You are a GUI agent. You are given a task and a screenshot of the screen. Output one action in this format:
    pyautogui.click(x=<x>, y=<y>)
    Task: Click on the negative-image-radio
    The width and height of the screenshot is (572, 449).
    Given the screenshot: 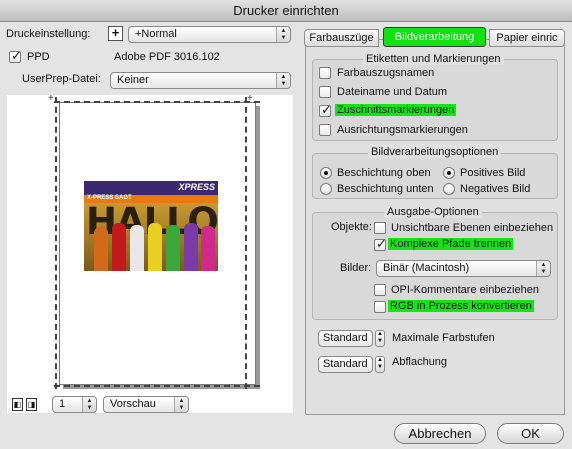 What is the action you would take?
    pyautogui.click(x=449, y=189)
    